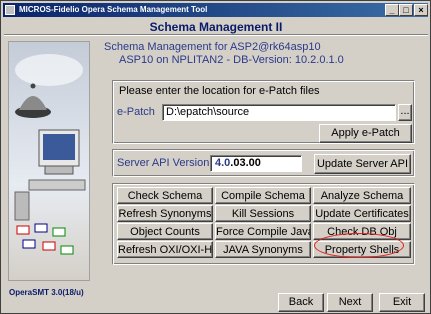 This screenshot has width=431, height=314. Describe the element at coordinates (245, 163) in the screenshot. I see `server-api-version-minor: .03.00` at that location.